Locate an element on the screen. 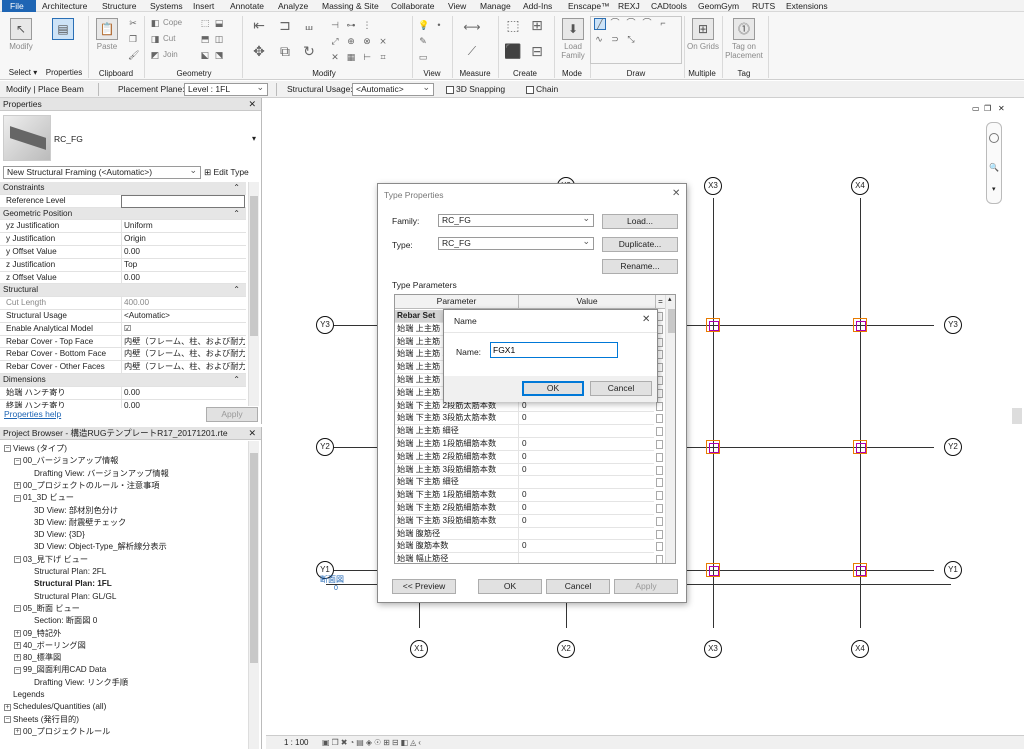 Image resolution: width=1024 pixels, height=750 pixels. rotate-icon: ↻ is located at coordinates (309, 54).